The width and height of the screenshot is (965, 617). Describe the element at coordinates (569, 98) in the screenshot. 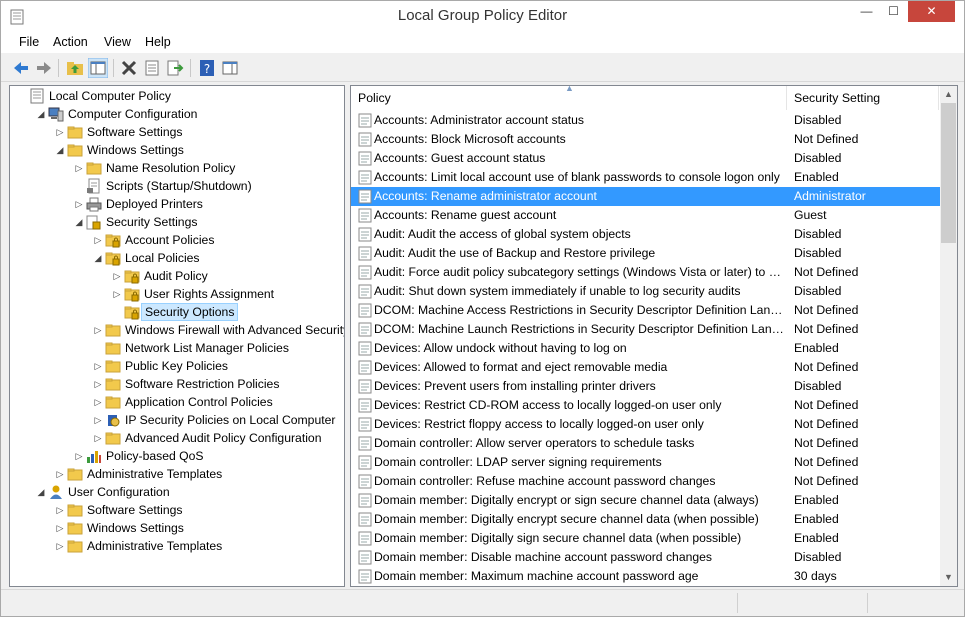

I see `column-header-policy: ▲ Policy` at that location.